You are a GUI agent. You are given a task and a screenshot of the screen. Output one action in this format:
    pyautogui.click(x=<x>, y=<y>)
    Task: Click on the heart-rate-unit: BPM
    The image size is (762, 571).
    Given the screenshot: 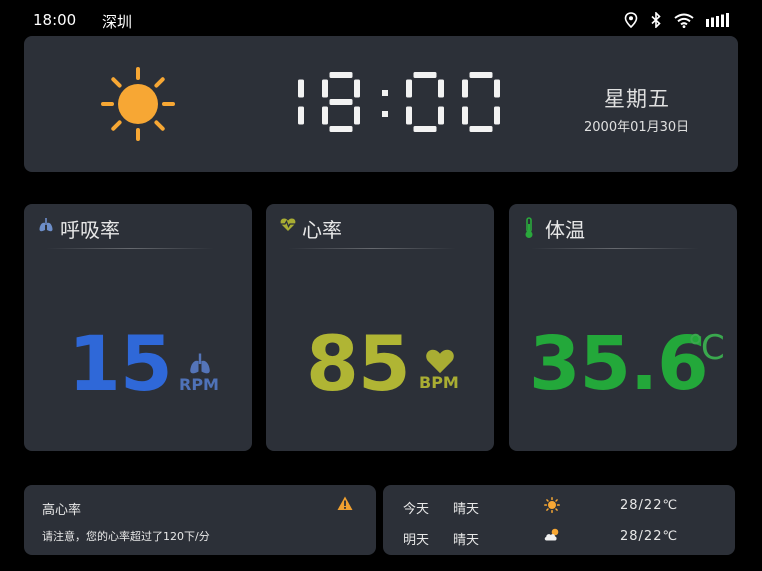 What is the action you would take?
    pyautogui.click(x=439, y=382)
    